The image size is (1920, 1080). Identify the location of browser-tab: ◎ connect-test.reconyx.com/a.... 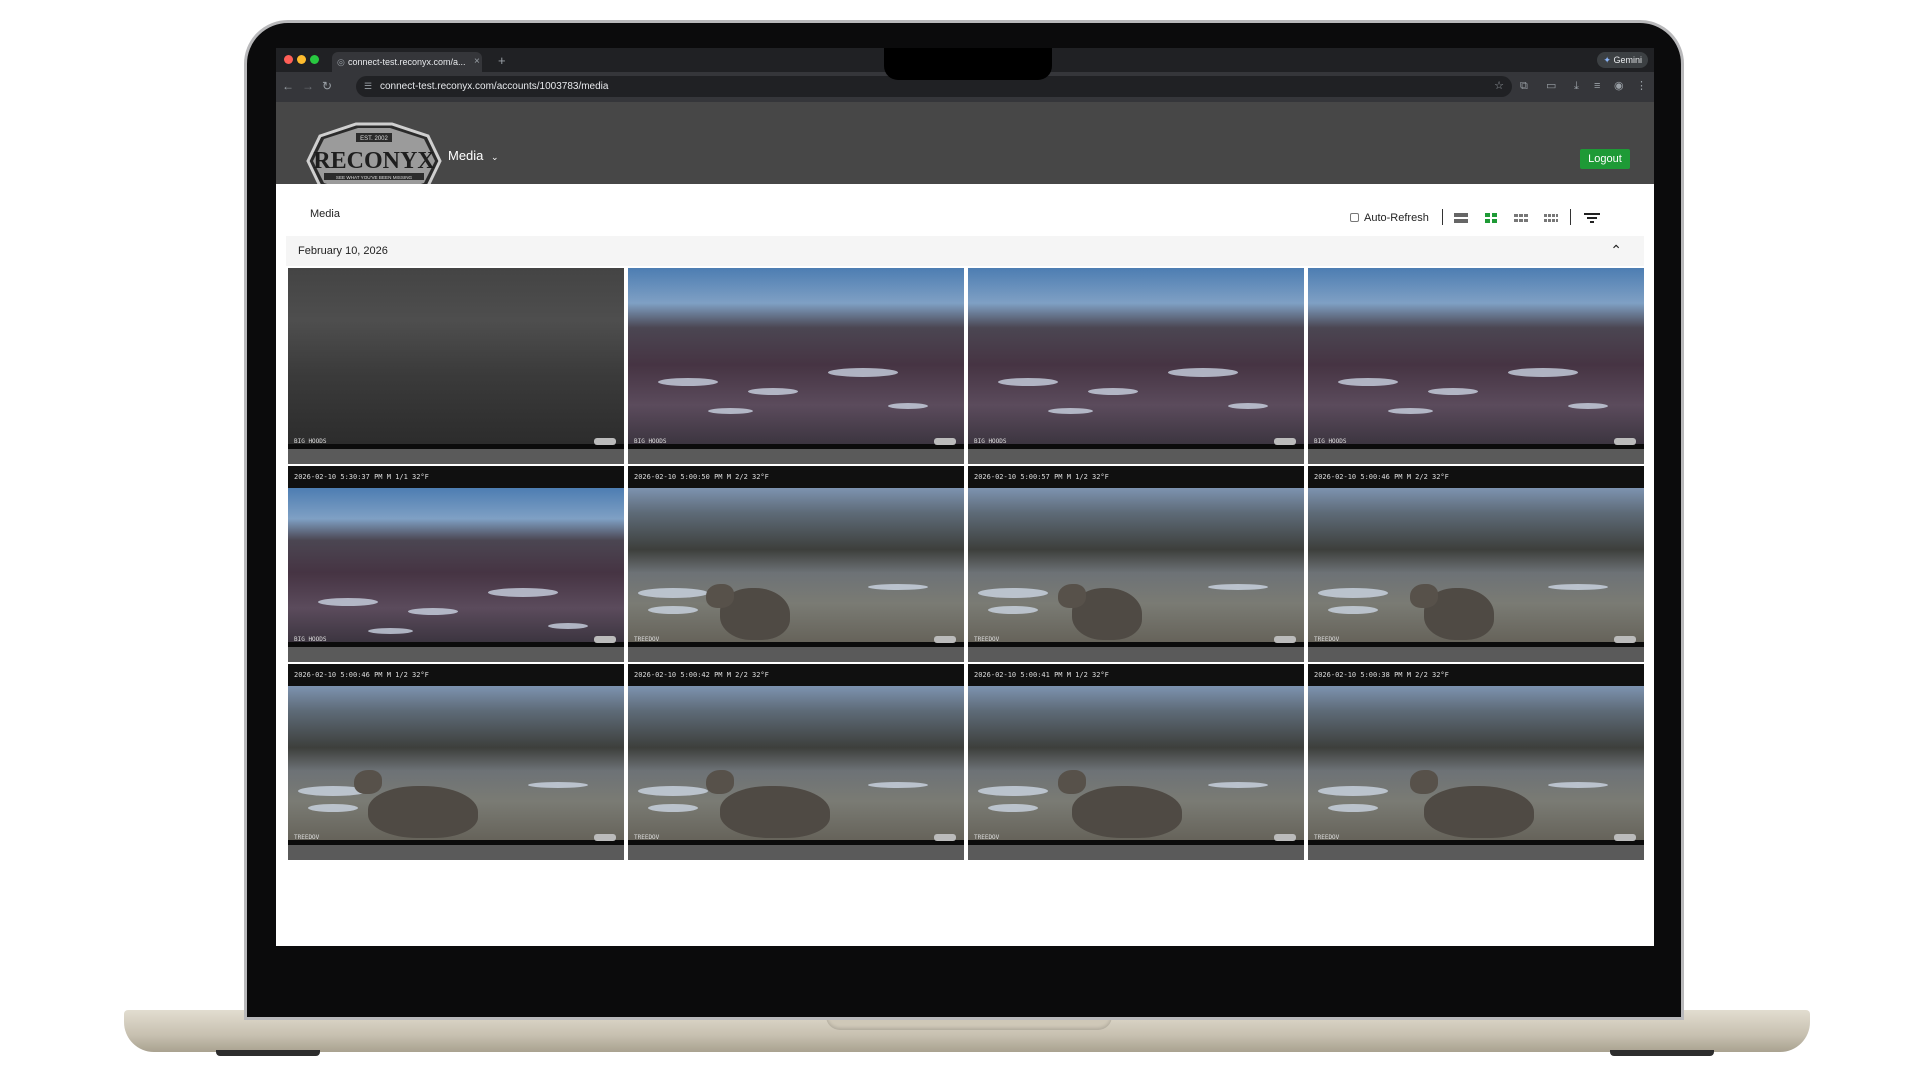
(407, 62).